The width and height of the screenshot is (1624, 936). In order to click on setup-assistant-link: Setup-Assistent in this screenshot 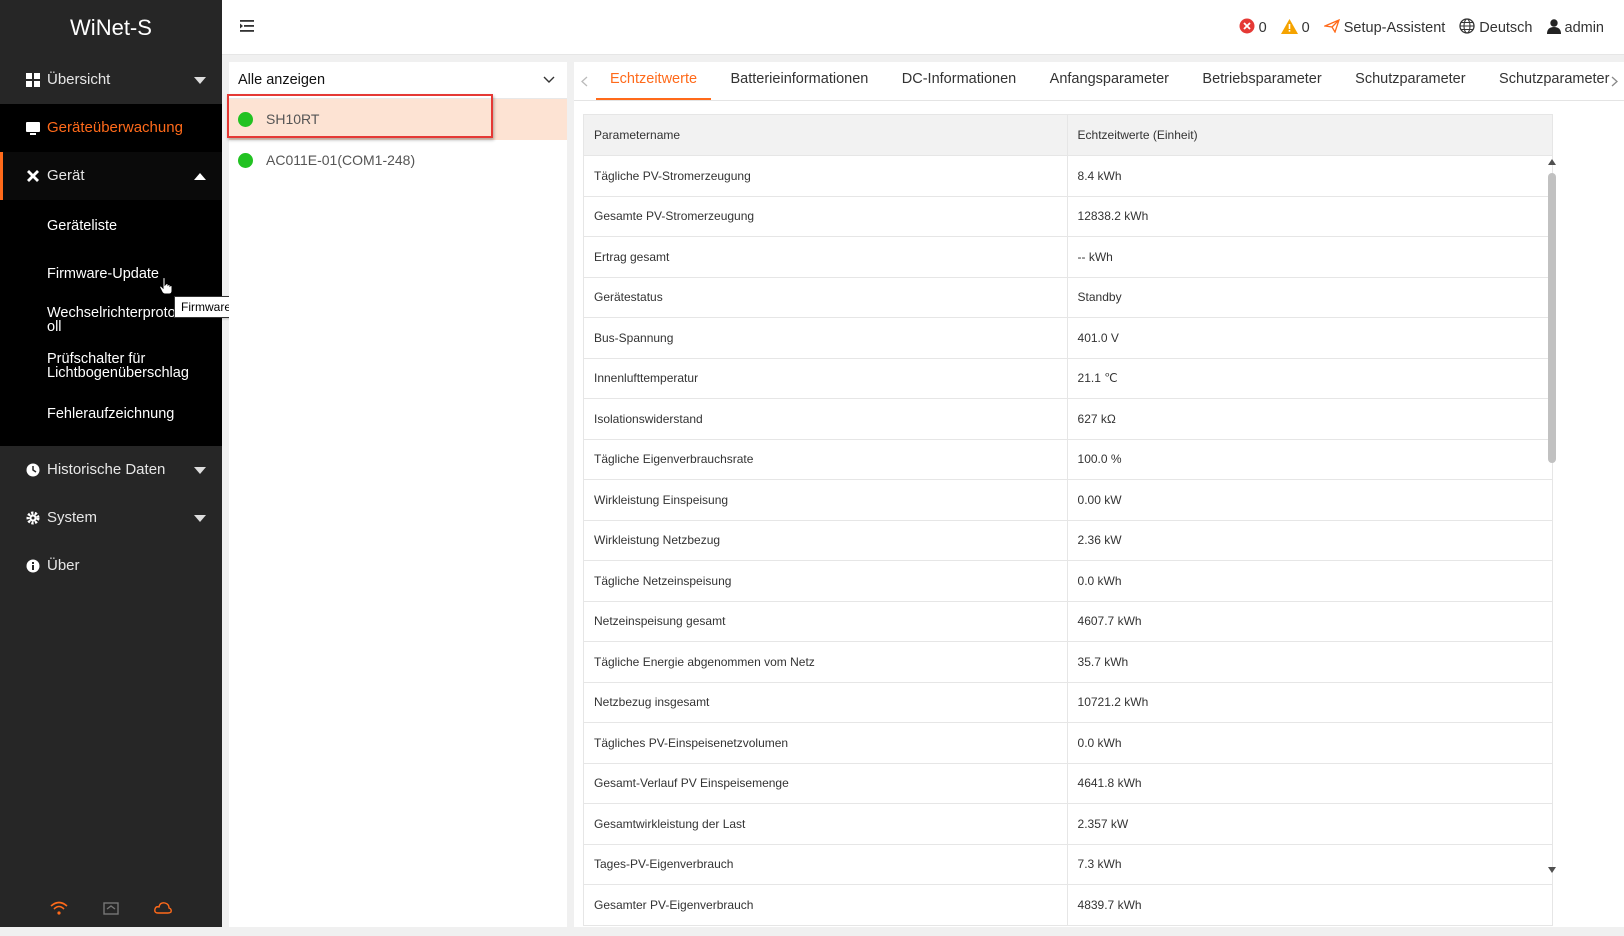, I will do `click(1384, 27)`.